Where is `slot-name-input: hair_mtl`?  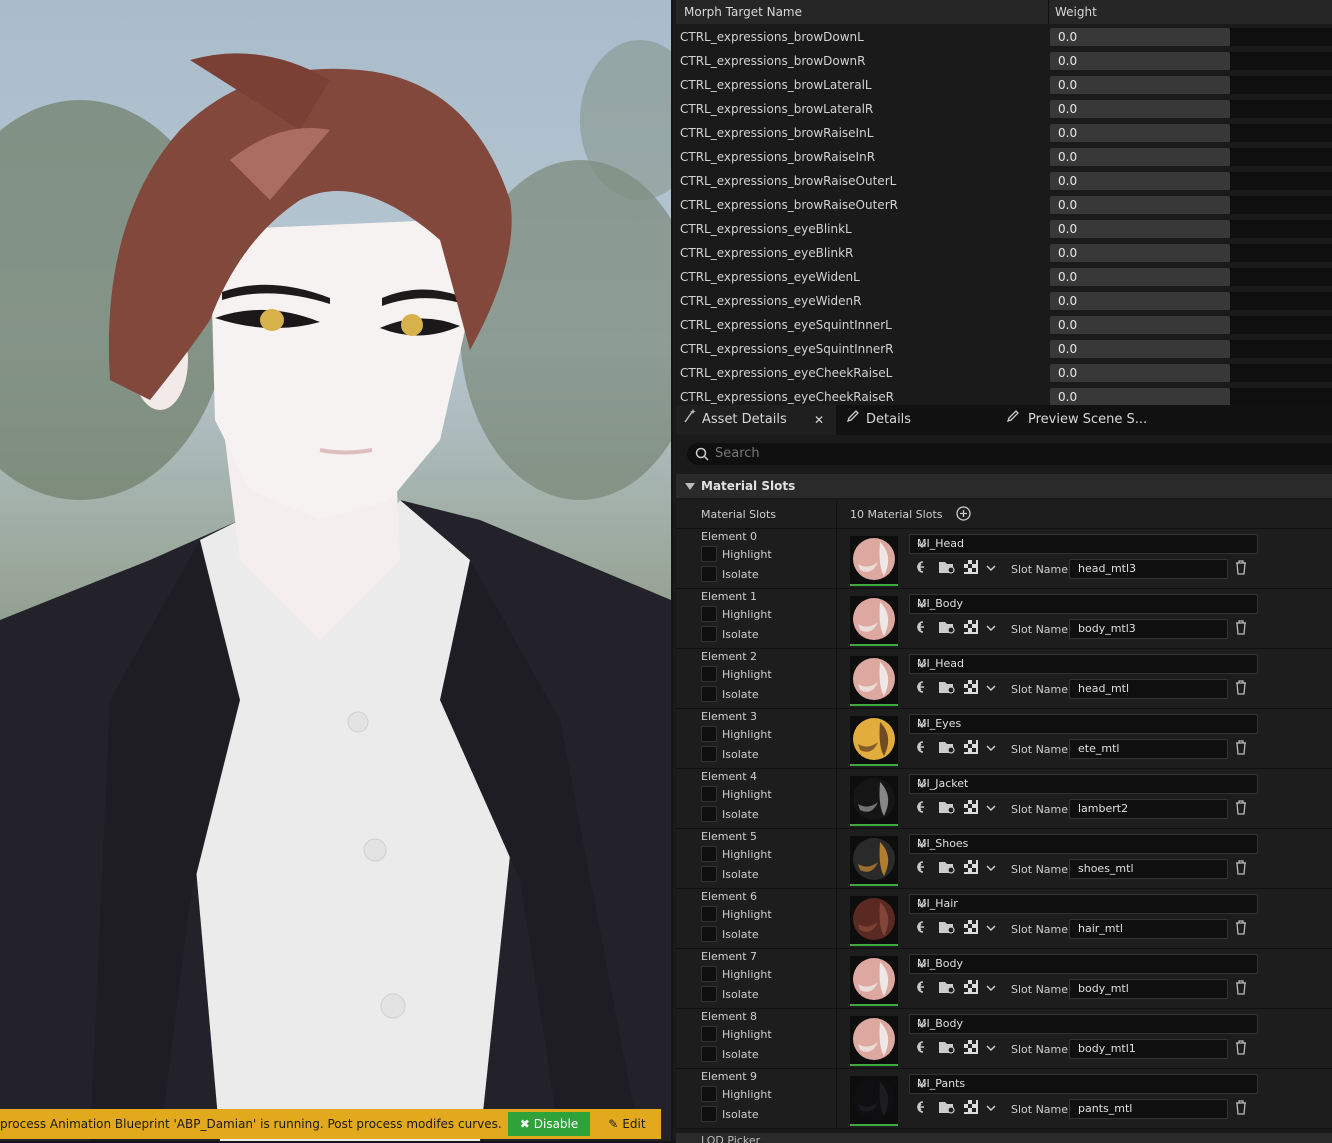
slot-name-input: hair_mtl is located at coordinates (1148, 929).